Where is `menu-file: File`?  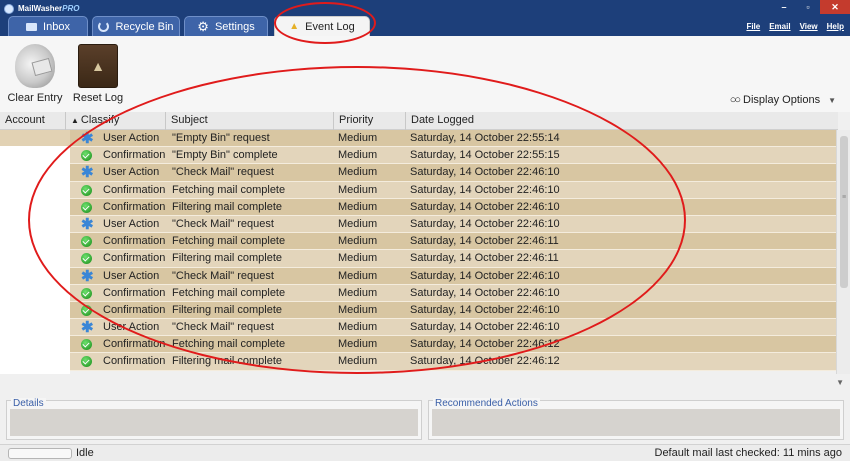
menu-file: File is located at coordinates (753, 26).